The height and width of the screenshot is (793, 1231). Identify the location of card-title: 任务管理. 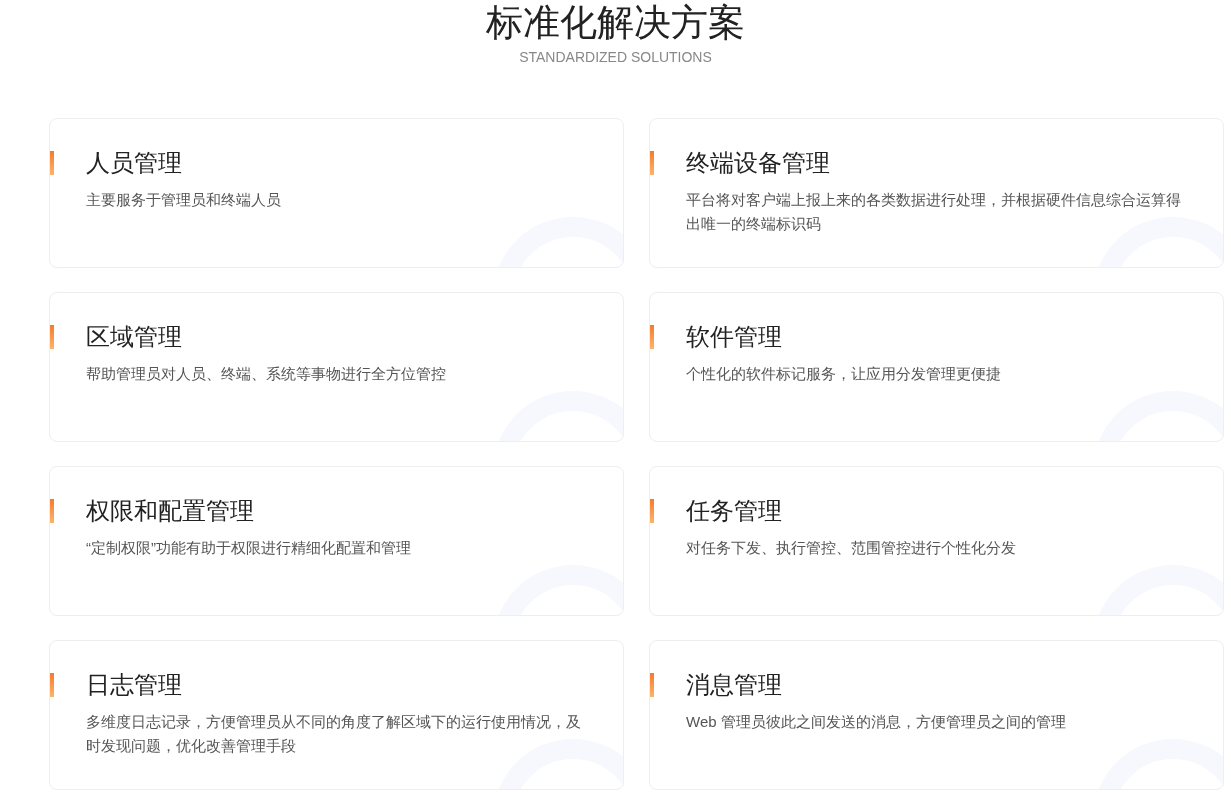
(734, 511).